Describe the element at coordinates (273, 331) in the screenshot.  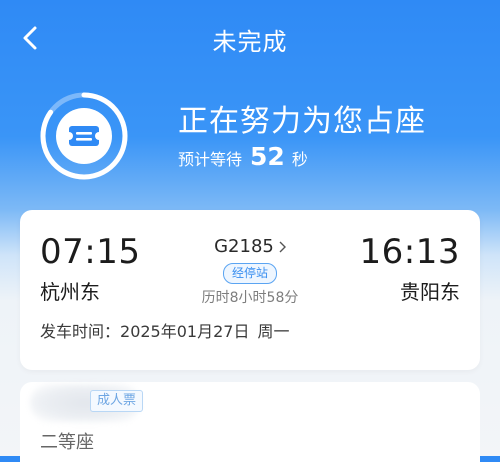
I see `departure-weekday: 周一` at that location.